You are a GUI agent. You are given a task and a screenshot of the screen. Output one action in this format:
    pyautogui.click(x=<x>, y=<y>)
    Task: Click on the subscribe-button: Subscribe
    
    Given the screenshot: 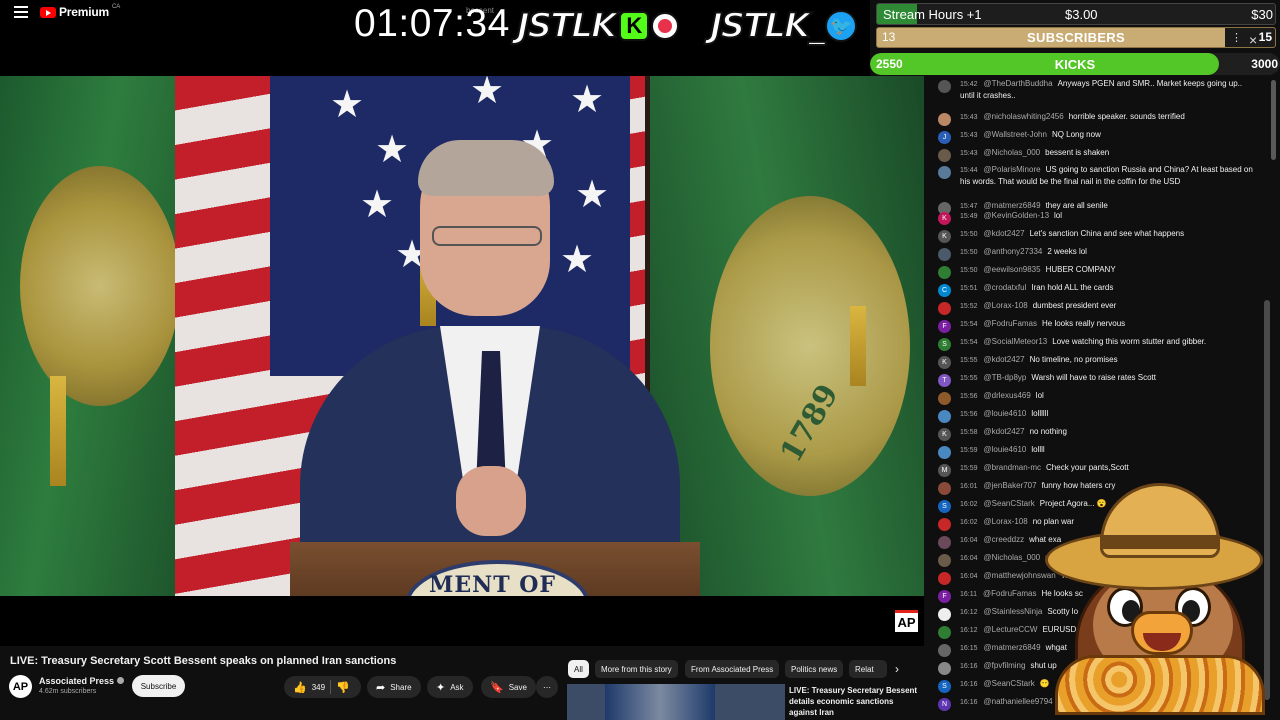 What is the action you would take?
    pyautogui.click(x=158, y=686)
    